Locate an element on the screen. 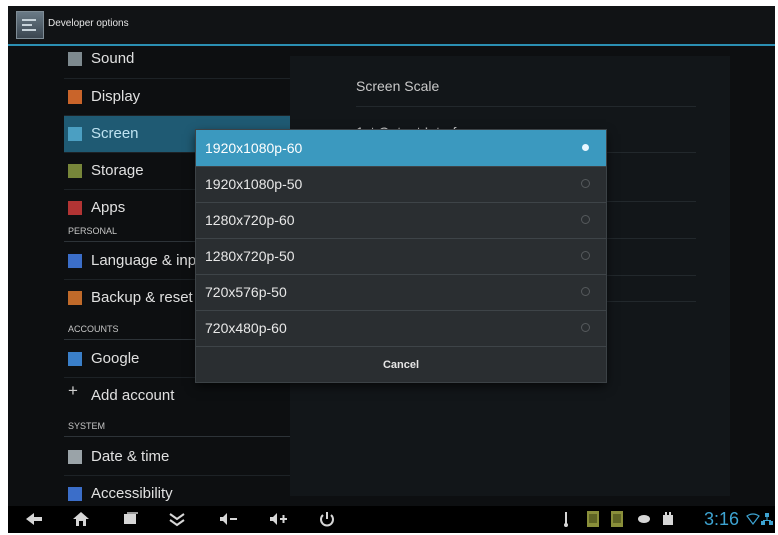 Image resolution: width=778 pixels, height=535 pixels. resolution-option: 720x576p-50 is located at coordinates (401, 292).